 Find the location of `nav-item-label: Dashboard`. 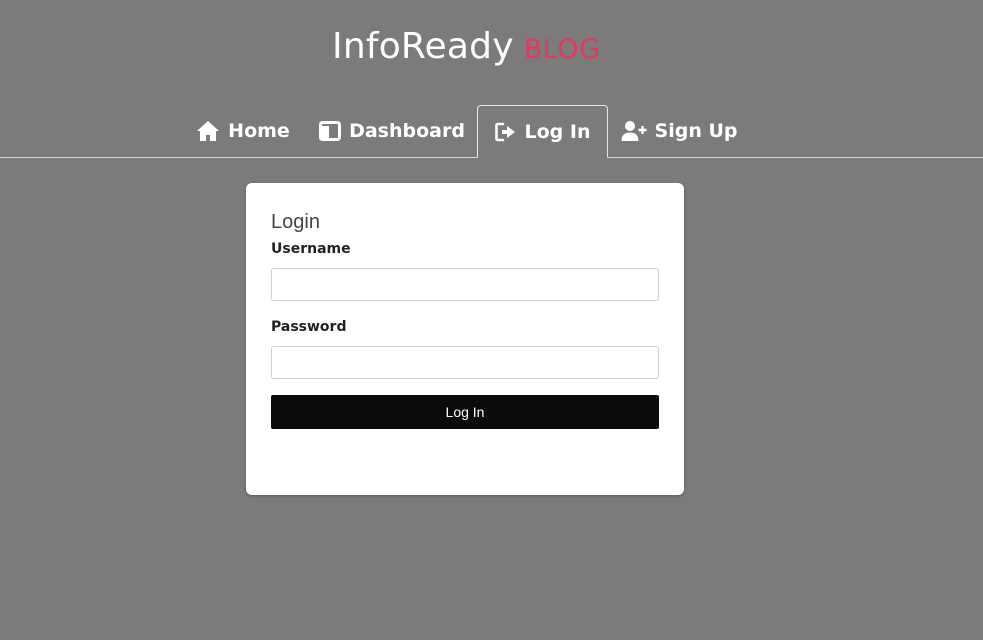

nav-item-label: Dashboard is located at coordinates (407, 131).